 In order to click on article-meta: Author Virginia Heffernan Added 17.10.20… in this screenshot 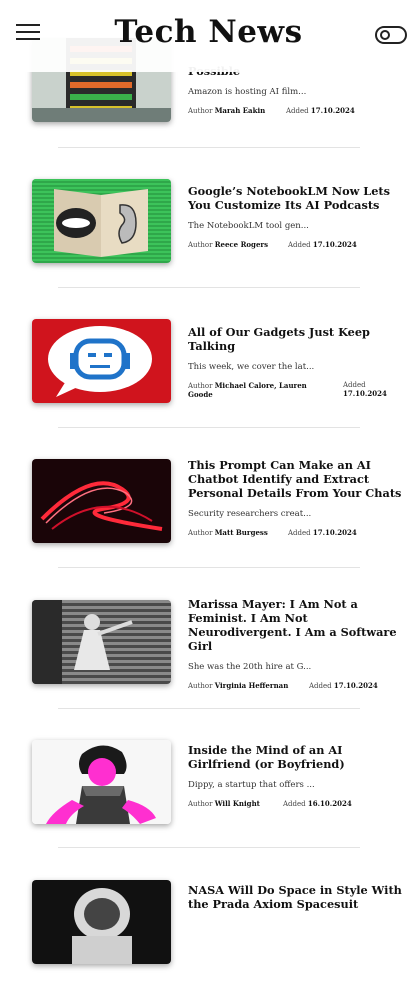, I will do `click(295, 690)`.